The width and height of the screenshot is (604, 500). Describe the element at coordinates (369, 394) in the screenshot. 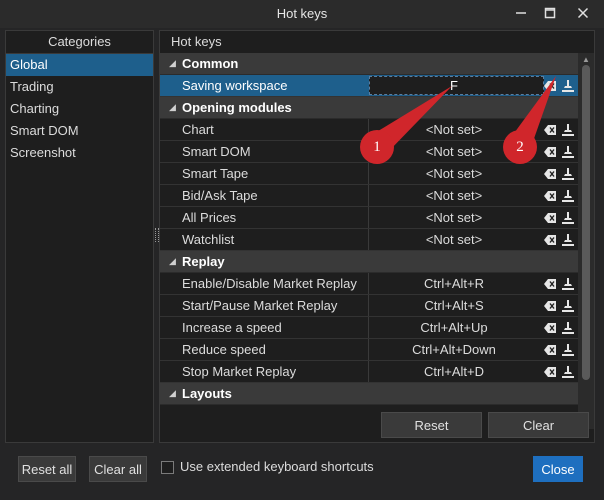

I see `group-header: ◢ Layouts` at that location.